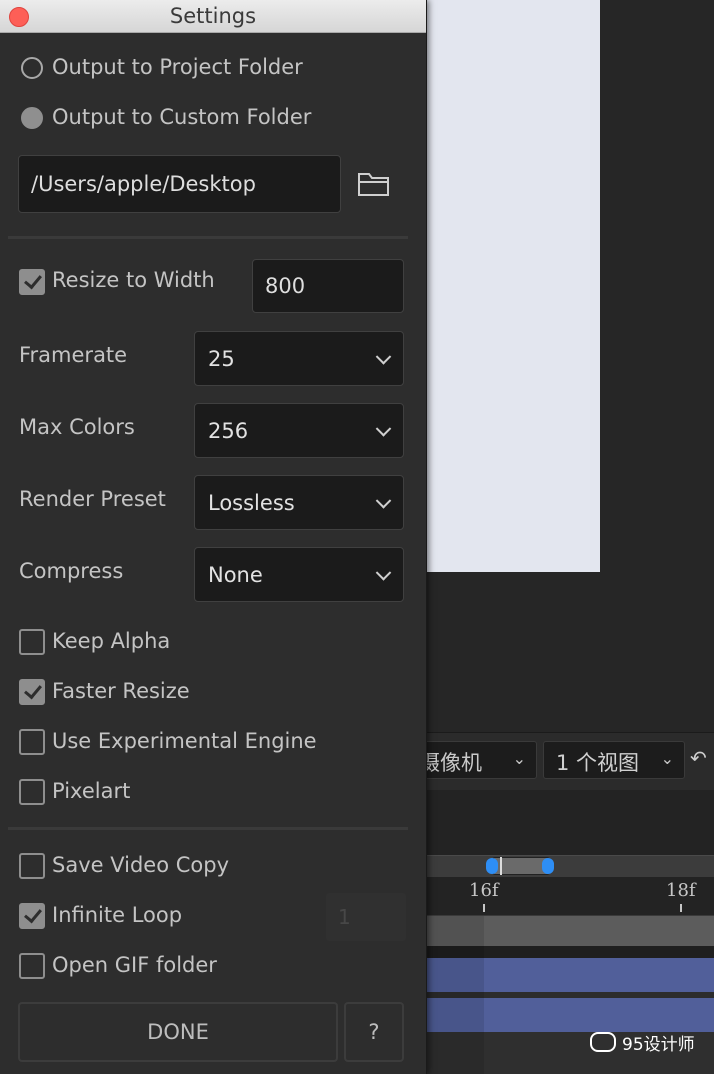 This screenshot has height=1074, width=714. I want to click on keep-alpha-checkbox, so click(32, 642).